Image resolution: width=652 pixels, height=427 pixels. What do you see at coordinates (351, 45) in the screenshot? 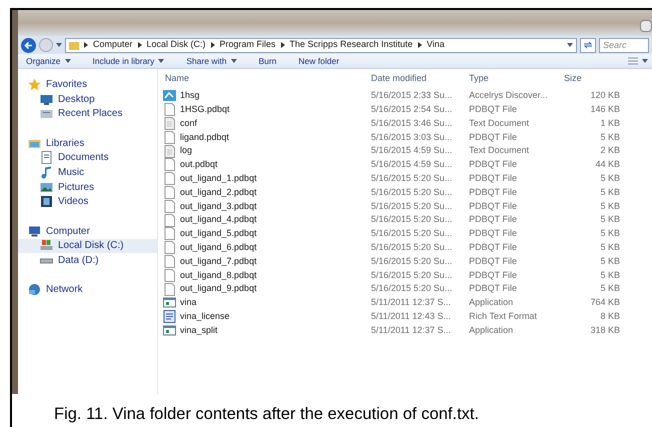
I see `breadcrumb: The Scripps Research Institute` at bounding box center [351, 45].